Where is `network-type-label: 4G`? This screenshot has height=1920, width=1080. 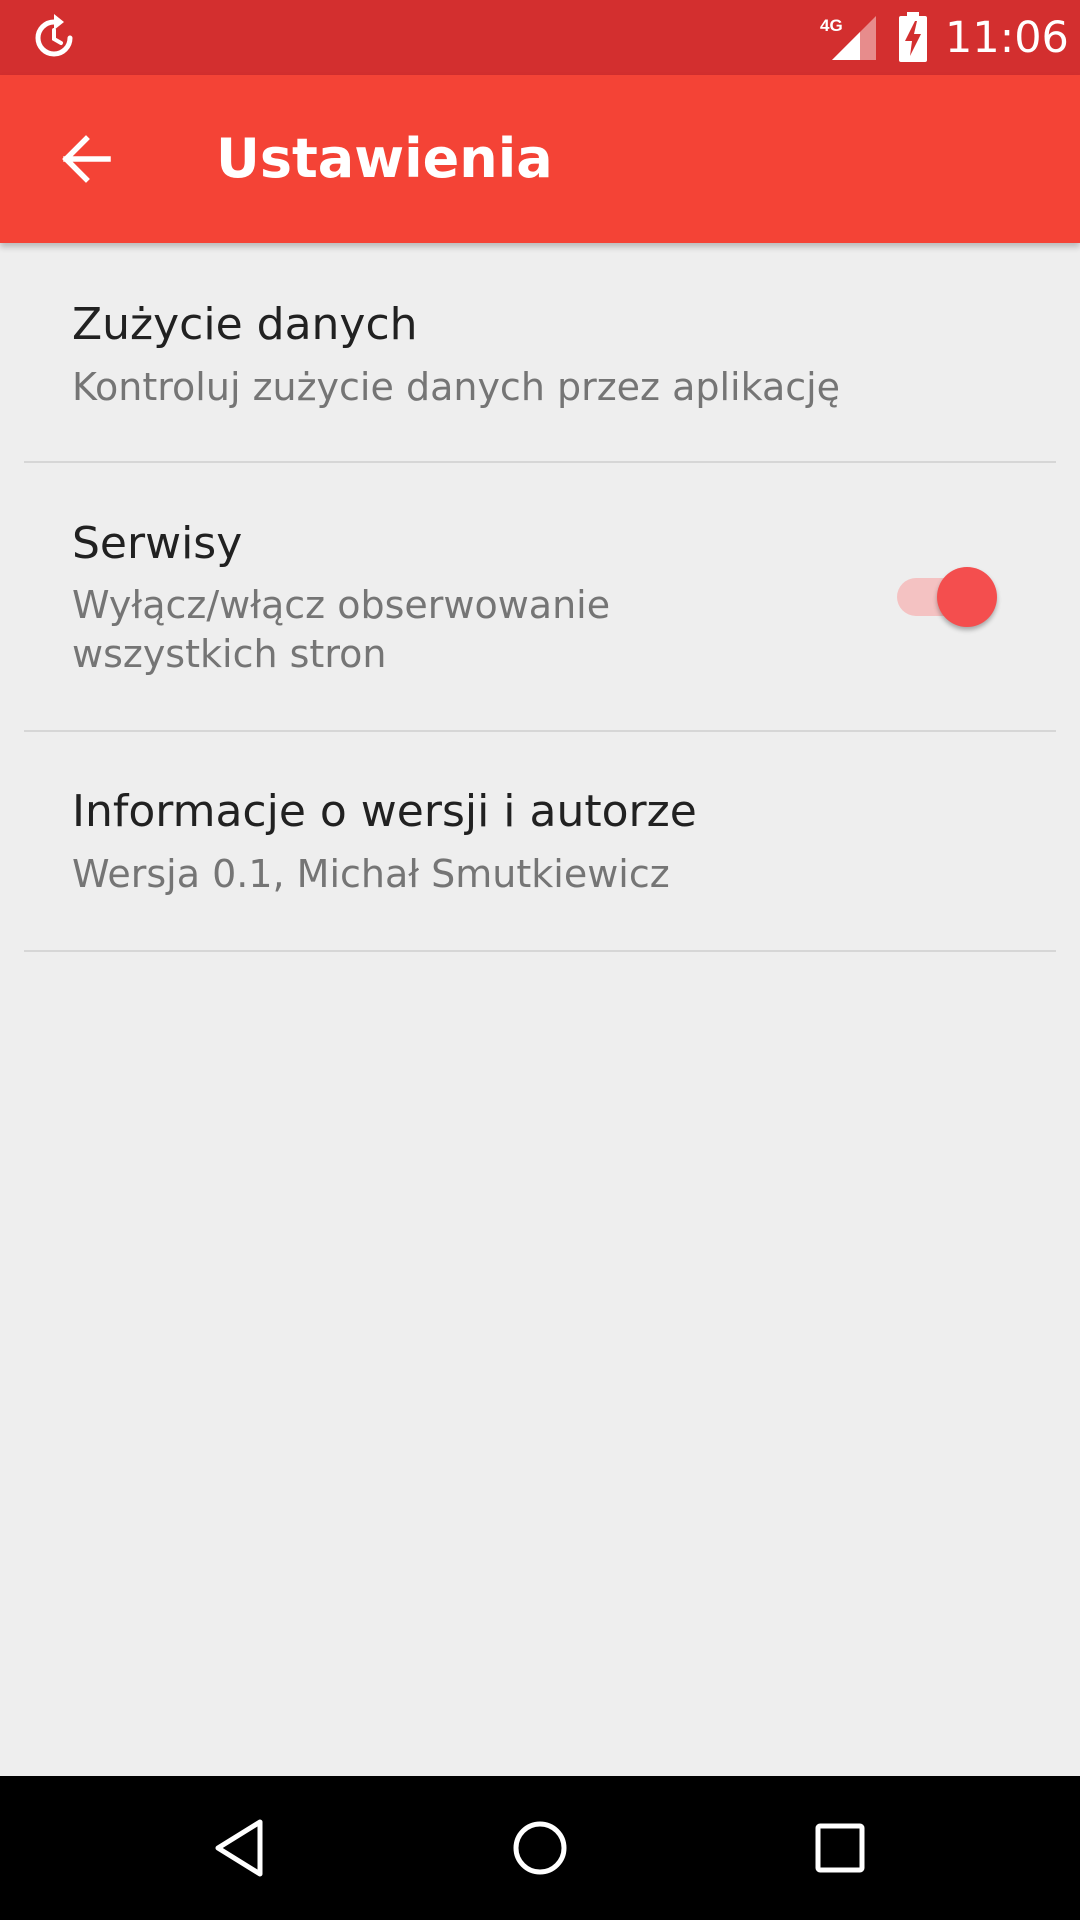
network-type-label: 4G is located at coordinates (831, 25).